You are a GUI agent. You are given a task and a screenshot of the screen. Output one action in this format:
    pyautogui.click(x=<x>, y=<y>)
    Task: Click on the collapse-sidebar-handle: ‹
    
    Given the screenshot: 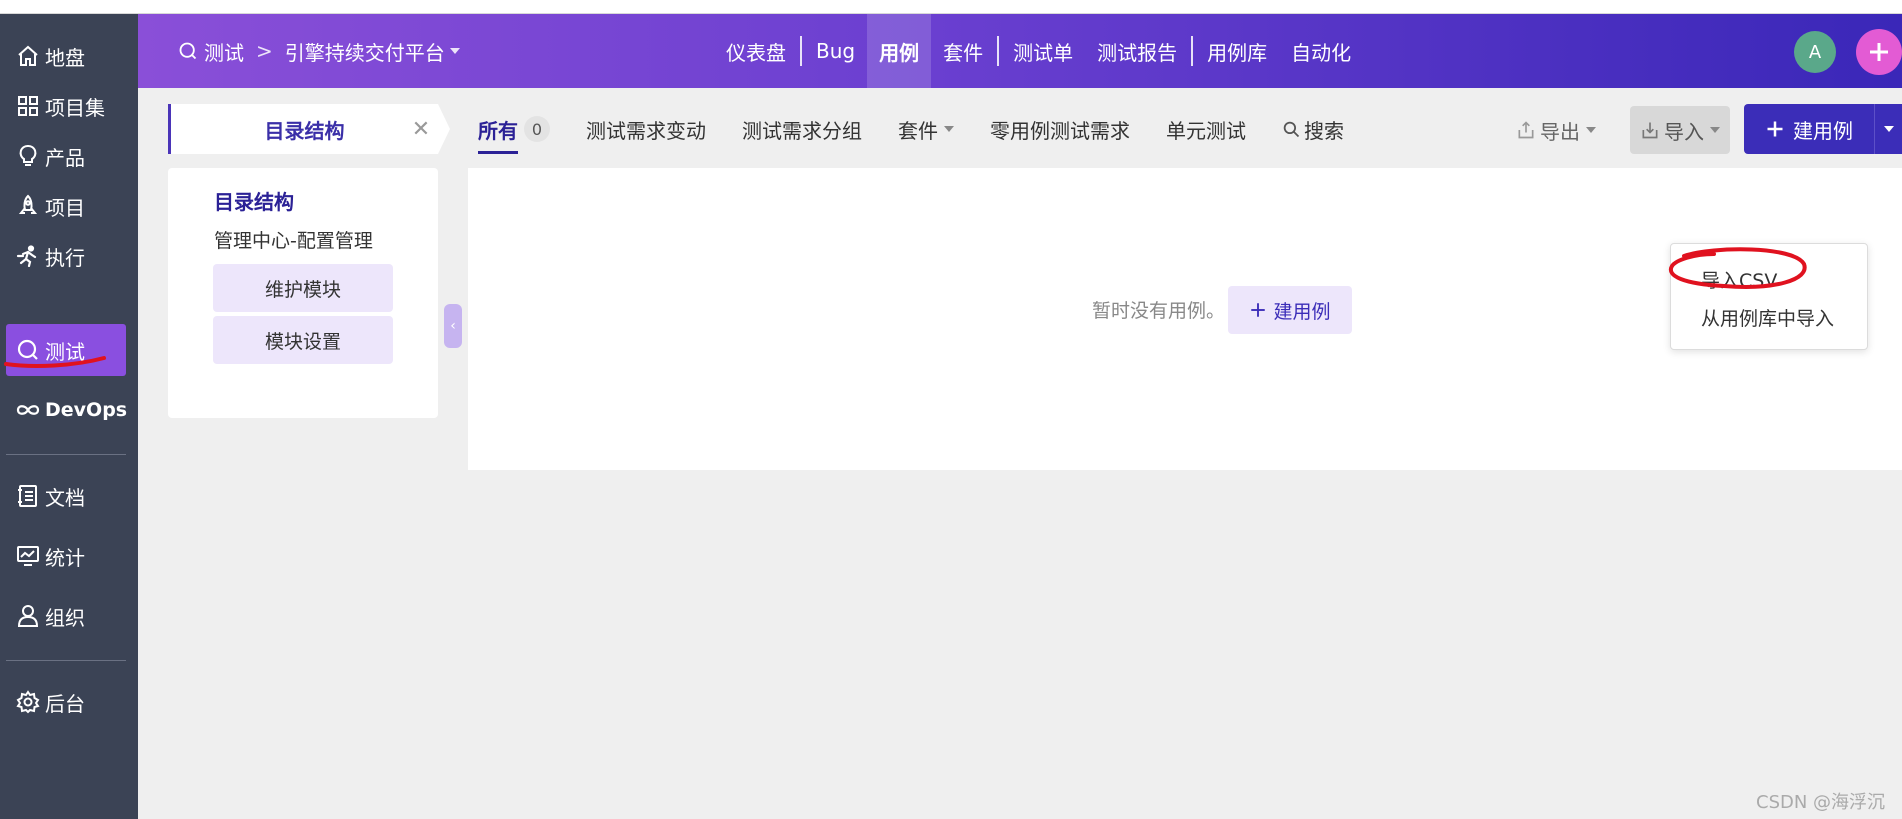 What is the action you would take?
    pyautogui.click(x=453, y=326)
    